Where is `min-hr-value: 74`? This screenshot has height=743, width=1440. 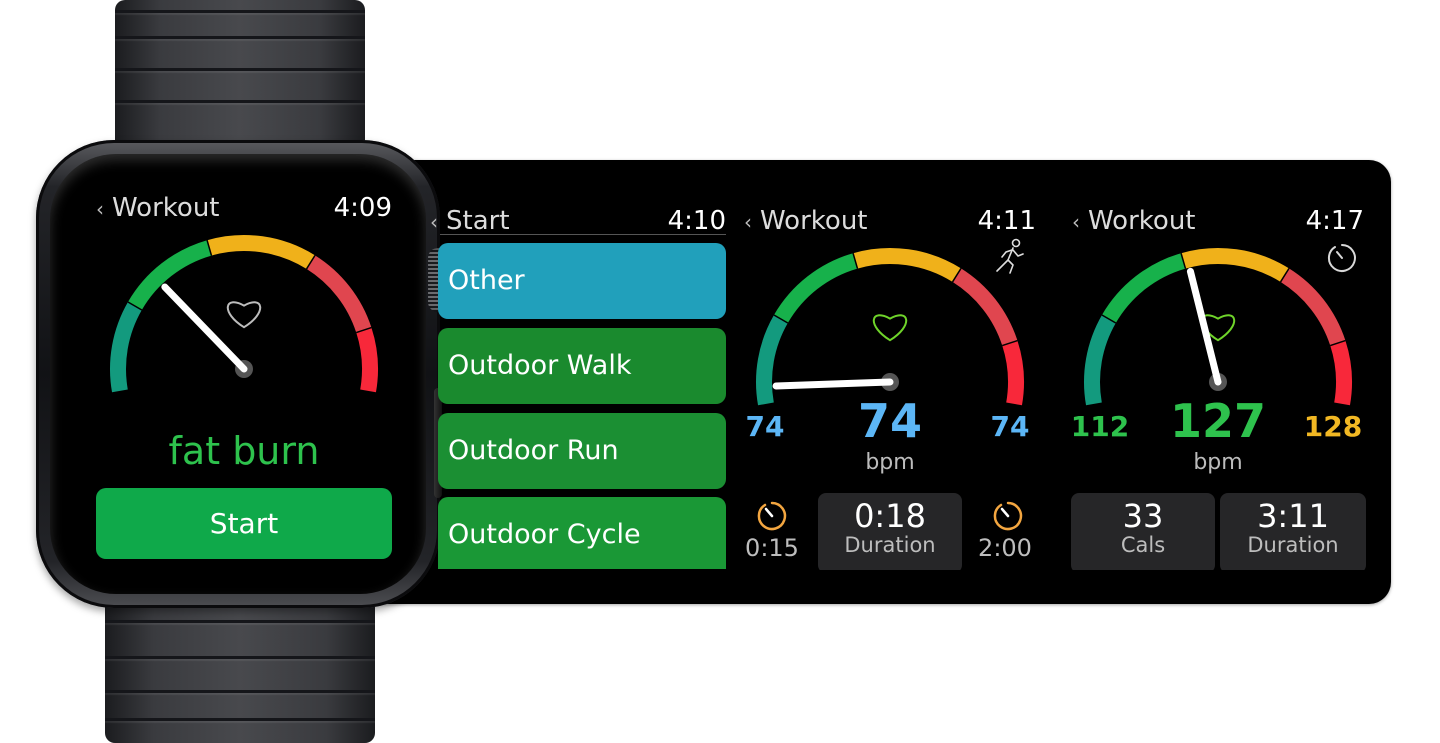 min-hr-value: 74 is located at coordinates (765, 426).